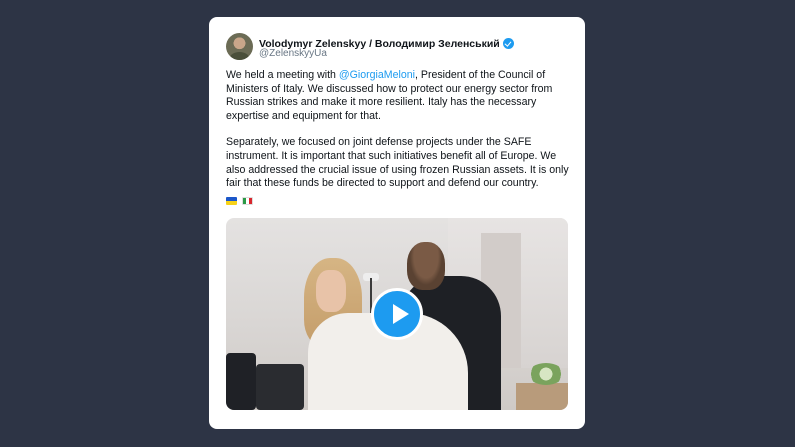 The image size is (795, 447). I want to click on avatar, so click(239, 46).